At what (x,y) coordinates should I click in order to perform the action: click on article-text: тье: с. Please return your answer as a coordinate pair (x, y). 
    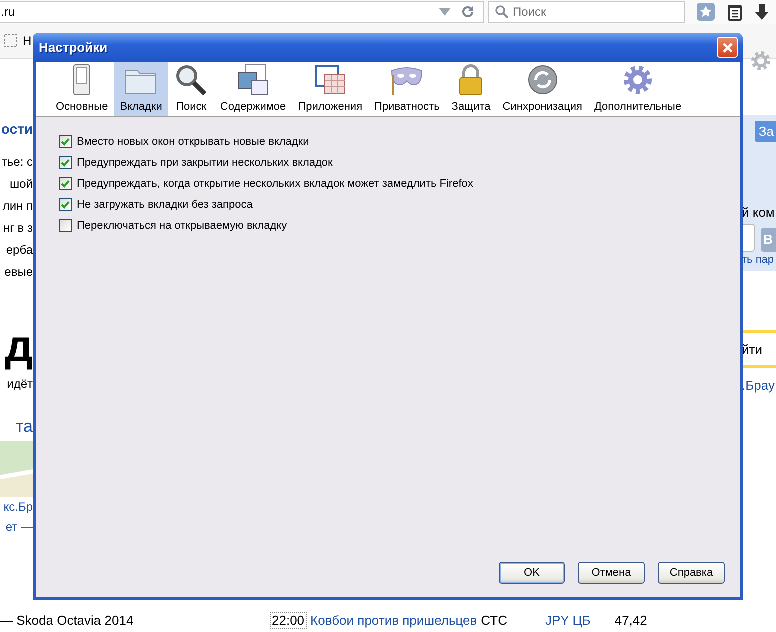
    Looking at the image, I should click on (17, 162).